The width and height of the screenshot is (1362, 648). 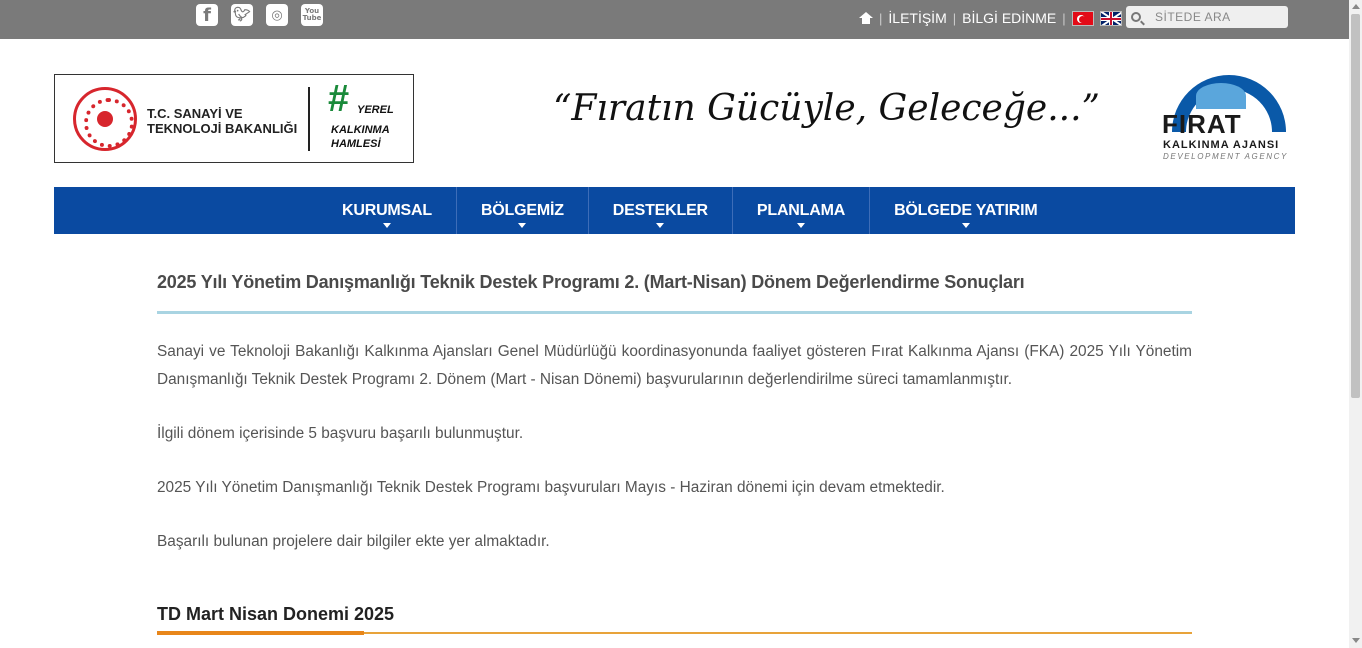 What do you see at coordinates (276, 614) in the screenshot?
I see `attachment-section-title: TD Mart Nisan Donemi 2025` at bounding box center [276, 614].